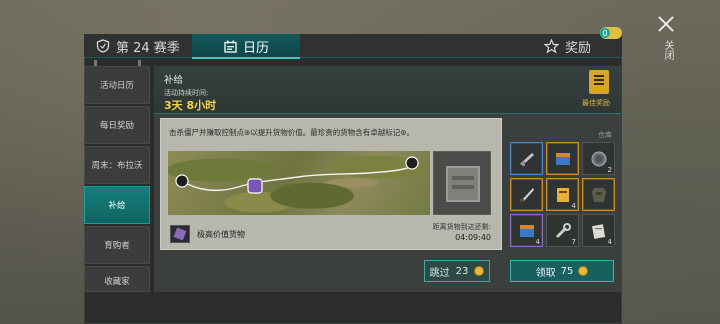 The width and height of the screenshot is (720, 324). I want to click on warehouse-item: 2, so click(598, 158).